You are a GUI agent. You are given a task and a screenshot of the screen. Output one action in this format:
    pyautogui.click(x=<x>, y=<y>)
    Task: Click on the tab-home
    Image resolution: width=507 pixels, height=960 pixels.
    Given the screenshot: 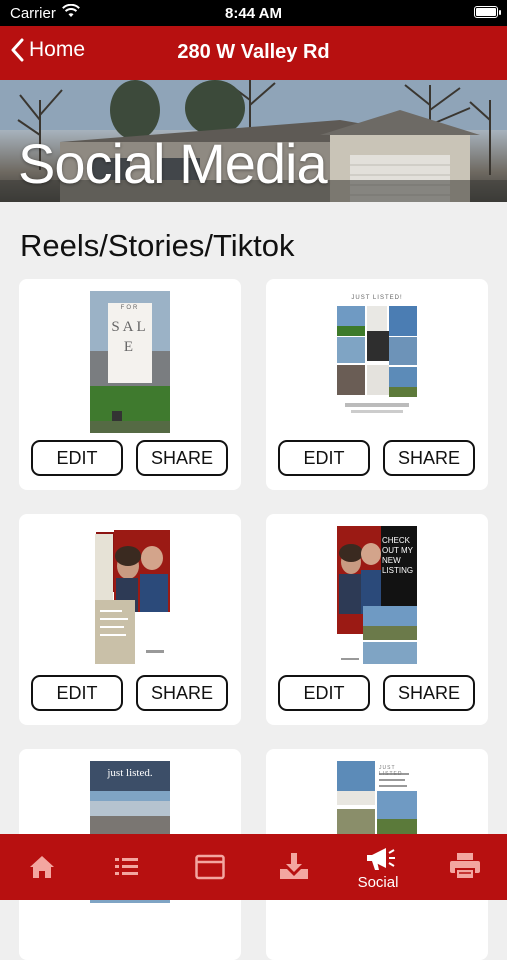 What is the action you would take?
    pyautogui.click(x=42, y=867)
    